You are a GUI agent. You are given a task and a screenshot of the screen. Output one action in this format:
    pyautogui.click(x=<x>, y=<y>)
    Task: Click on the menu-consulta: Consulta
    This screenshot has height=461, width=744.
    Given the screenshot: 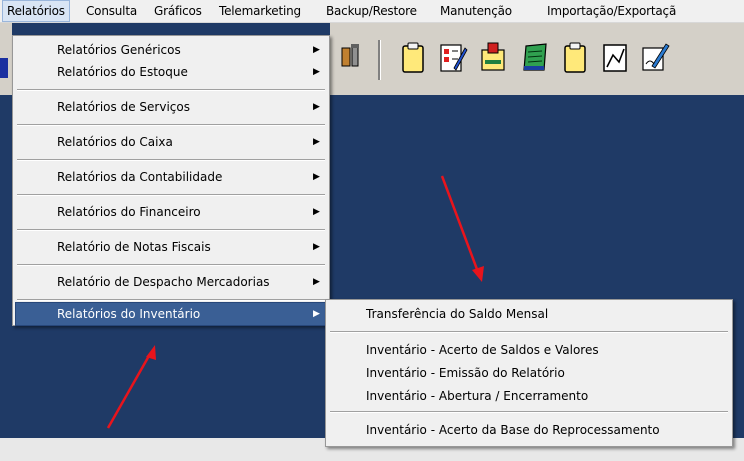 What is the action you would take?
    pyautogui.click(x=111, y=11)
    